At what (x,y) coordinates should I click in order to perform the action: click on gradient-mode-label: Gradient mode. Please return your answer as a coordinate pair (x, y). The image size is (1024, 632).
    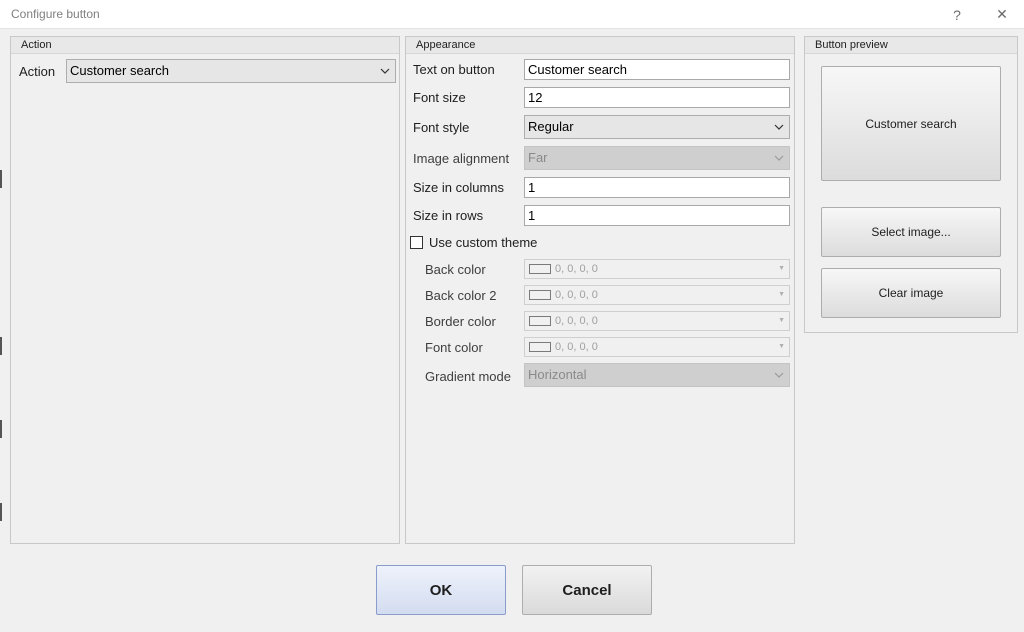
    Looking at the image, I should click on (468, 376).